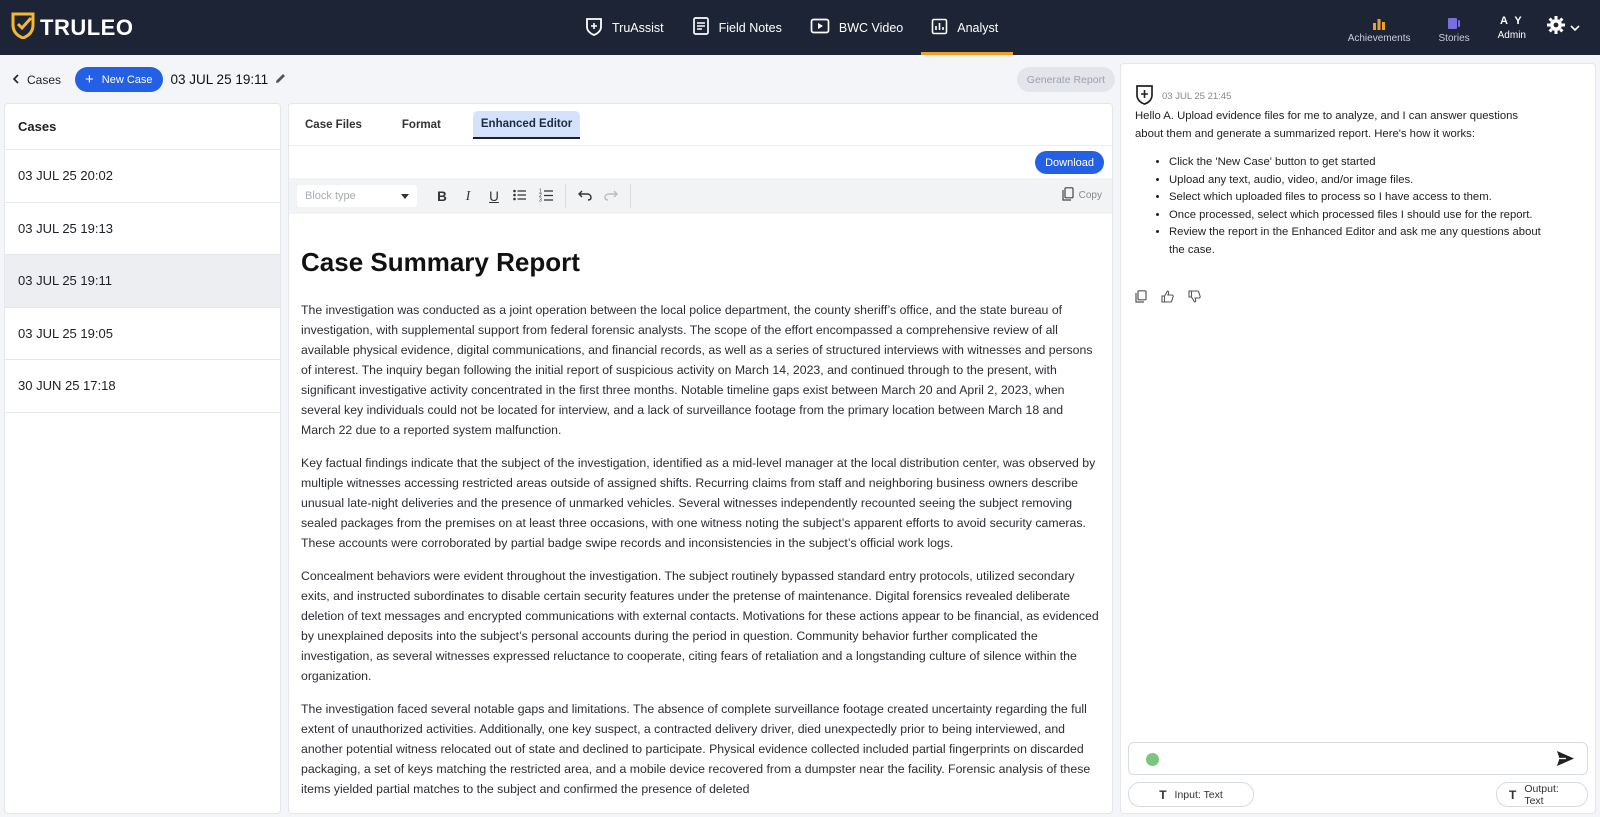 This screenshot has width=1600, height=817. What do you see at coordinates (1198, 794) in the screenshot?
I see `input-mode-label: Input: Text` at bounding box center [1198, 794].